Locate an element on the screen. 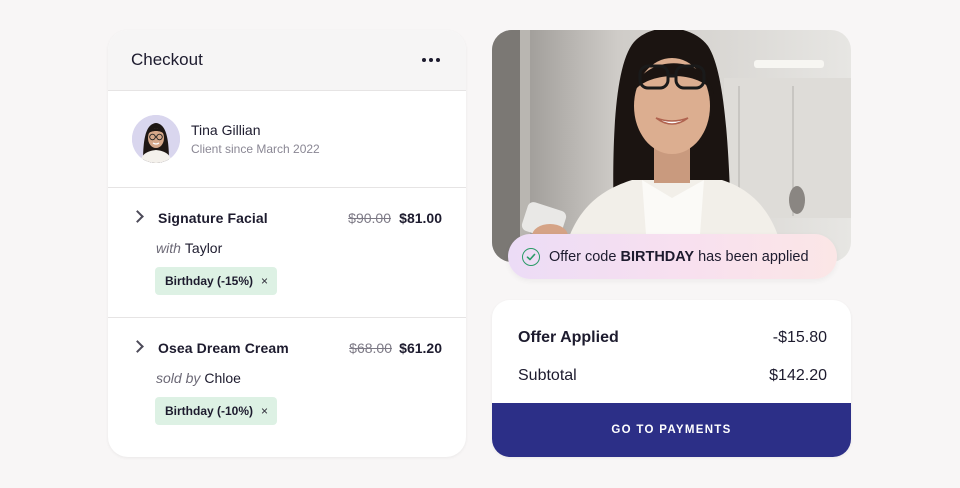  client-since: Client since March 2022 is located at coordinates (255, 149).